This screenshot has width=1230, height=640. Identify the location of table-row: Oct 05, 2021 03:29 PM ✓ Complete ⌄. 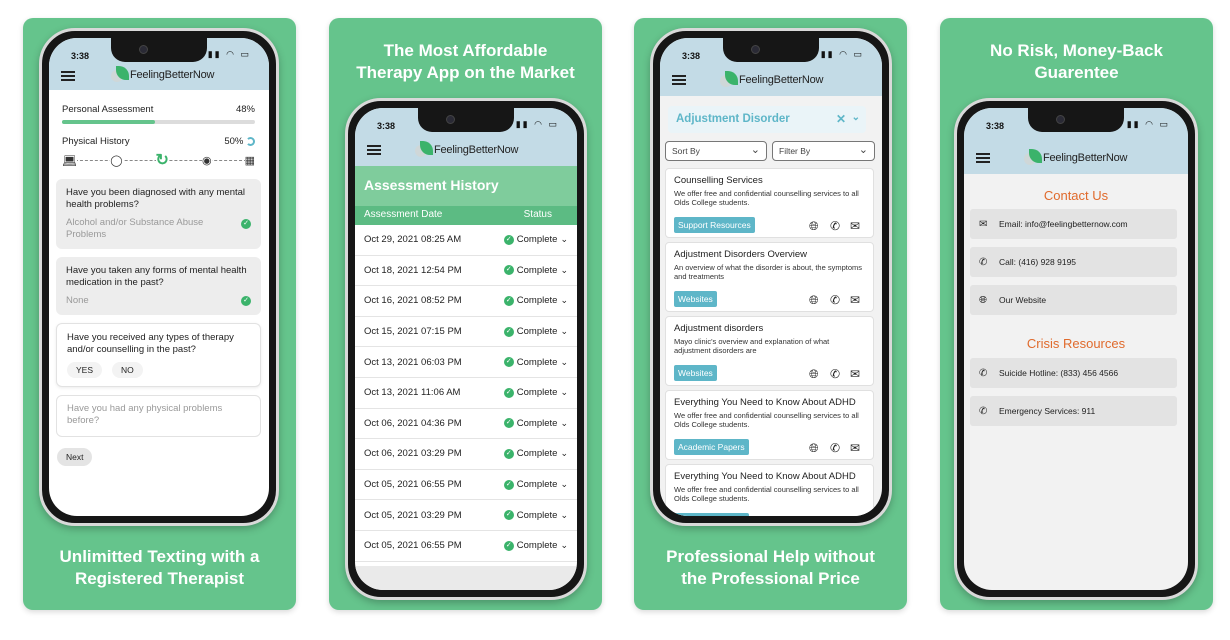
(466, 515).